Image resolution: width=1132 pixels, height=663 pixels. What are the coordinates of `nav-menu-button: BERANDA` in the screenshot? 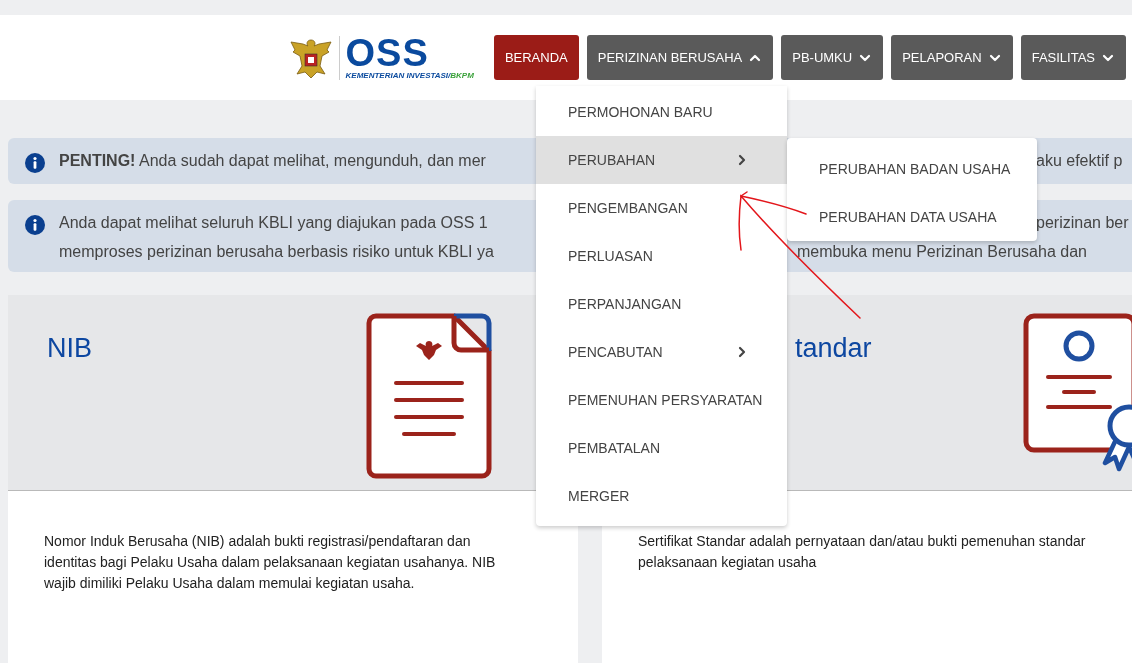 It's located at (536, 57).